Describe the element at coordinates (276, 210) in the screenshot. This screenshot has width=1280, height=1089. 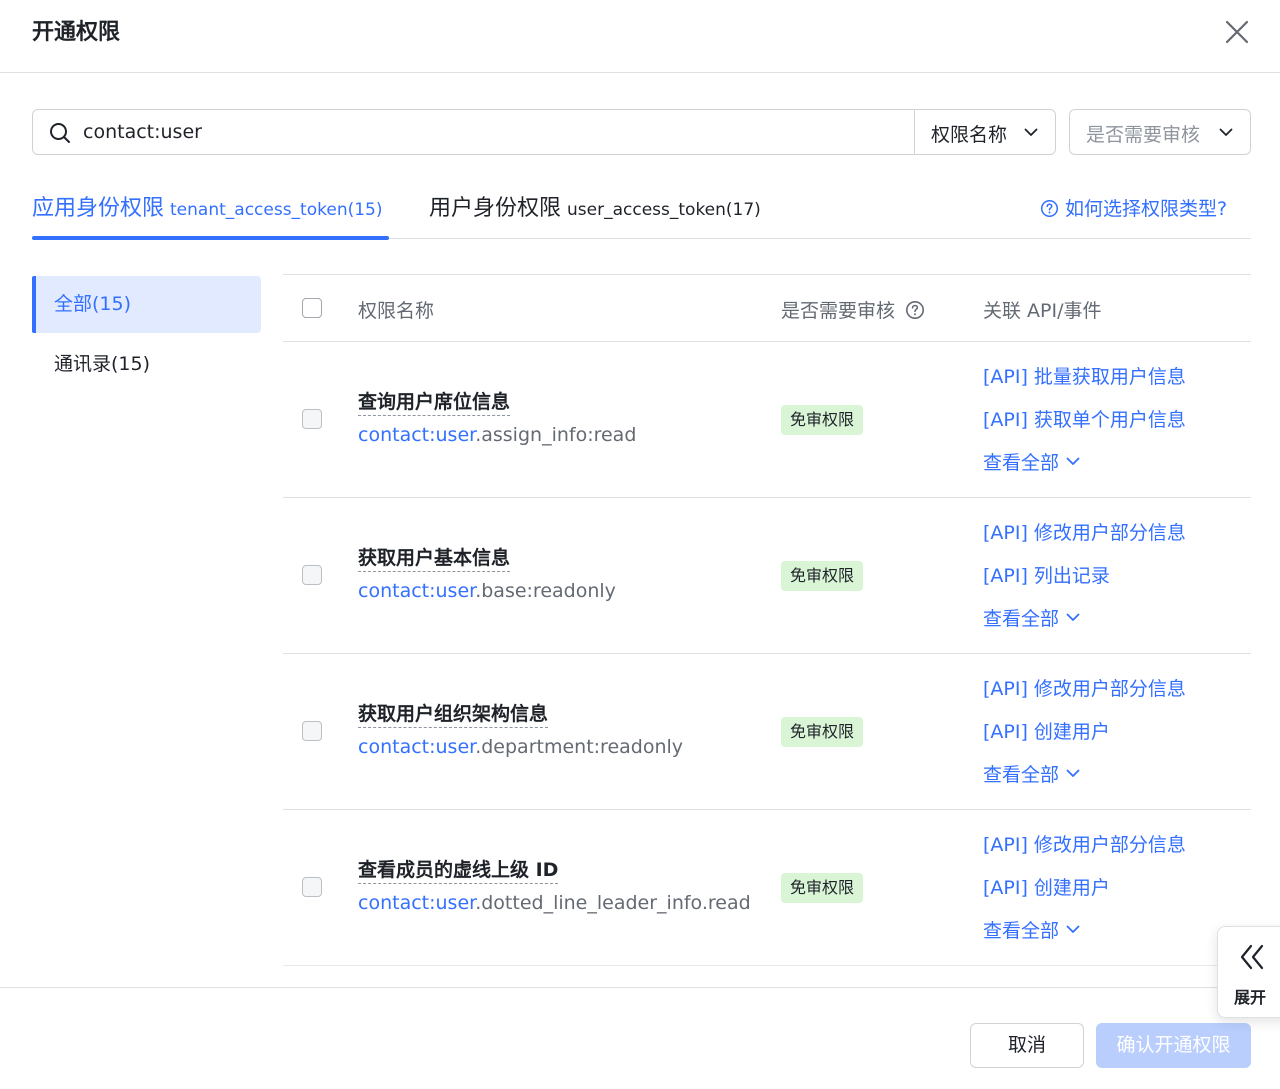
I see `tab-app-identity-token: tenant_access_token(15)` at that location.